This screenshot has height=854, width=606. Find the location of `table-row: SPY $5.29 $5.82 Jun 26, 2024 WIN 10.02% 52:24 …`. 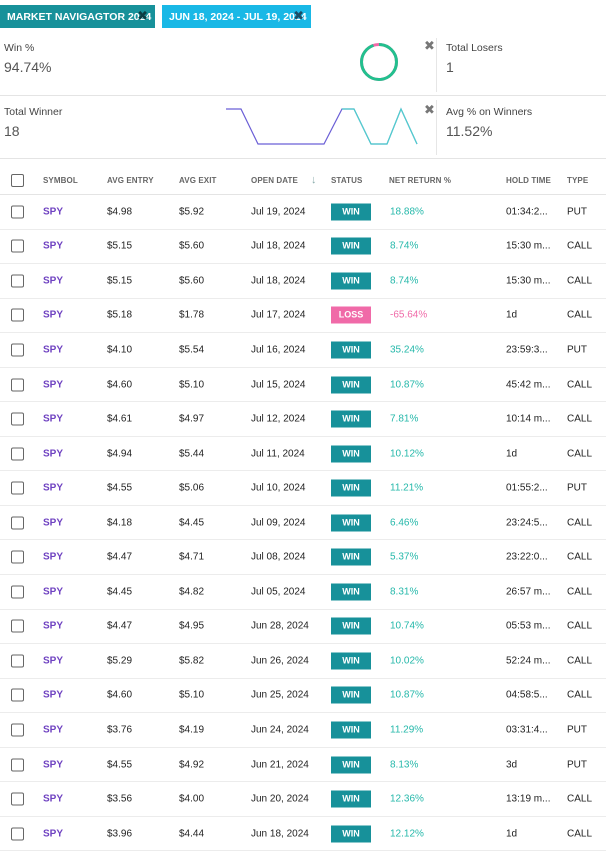

table-row: SPY $5.29 $5.82 Jun 26, 2024 WIN 10.02% 52:24 … is located at coordinates (303, 661).